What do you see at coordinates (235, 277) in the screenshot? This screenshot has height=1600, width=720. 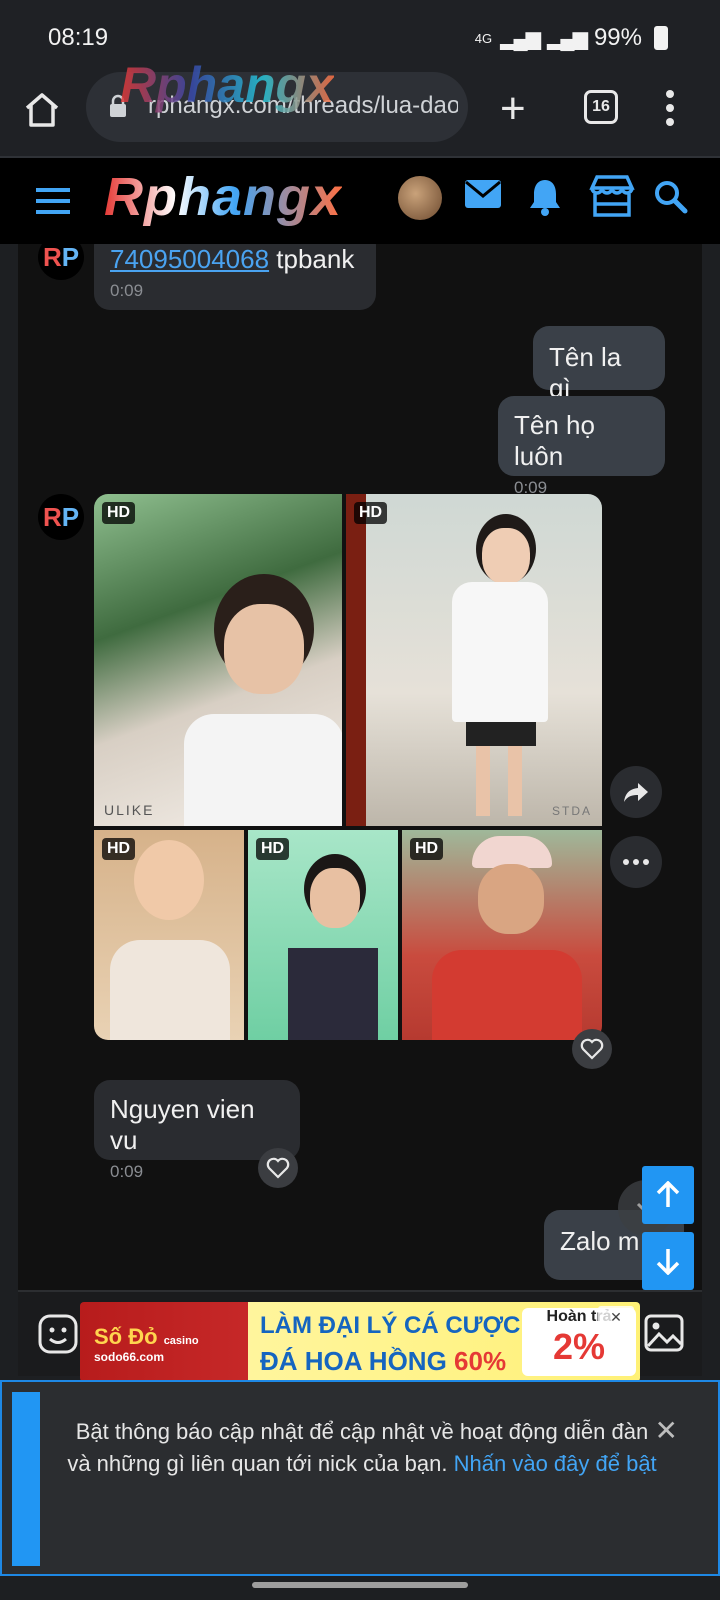 I see `message-bubble: 74095004068 tpbank 0:09` at bounding box center [235, 277].